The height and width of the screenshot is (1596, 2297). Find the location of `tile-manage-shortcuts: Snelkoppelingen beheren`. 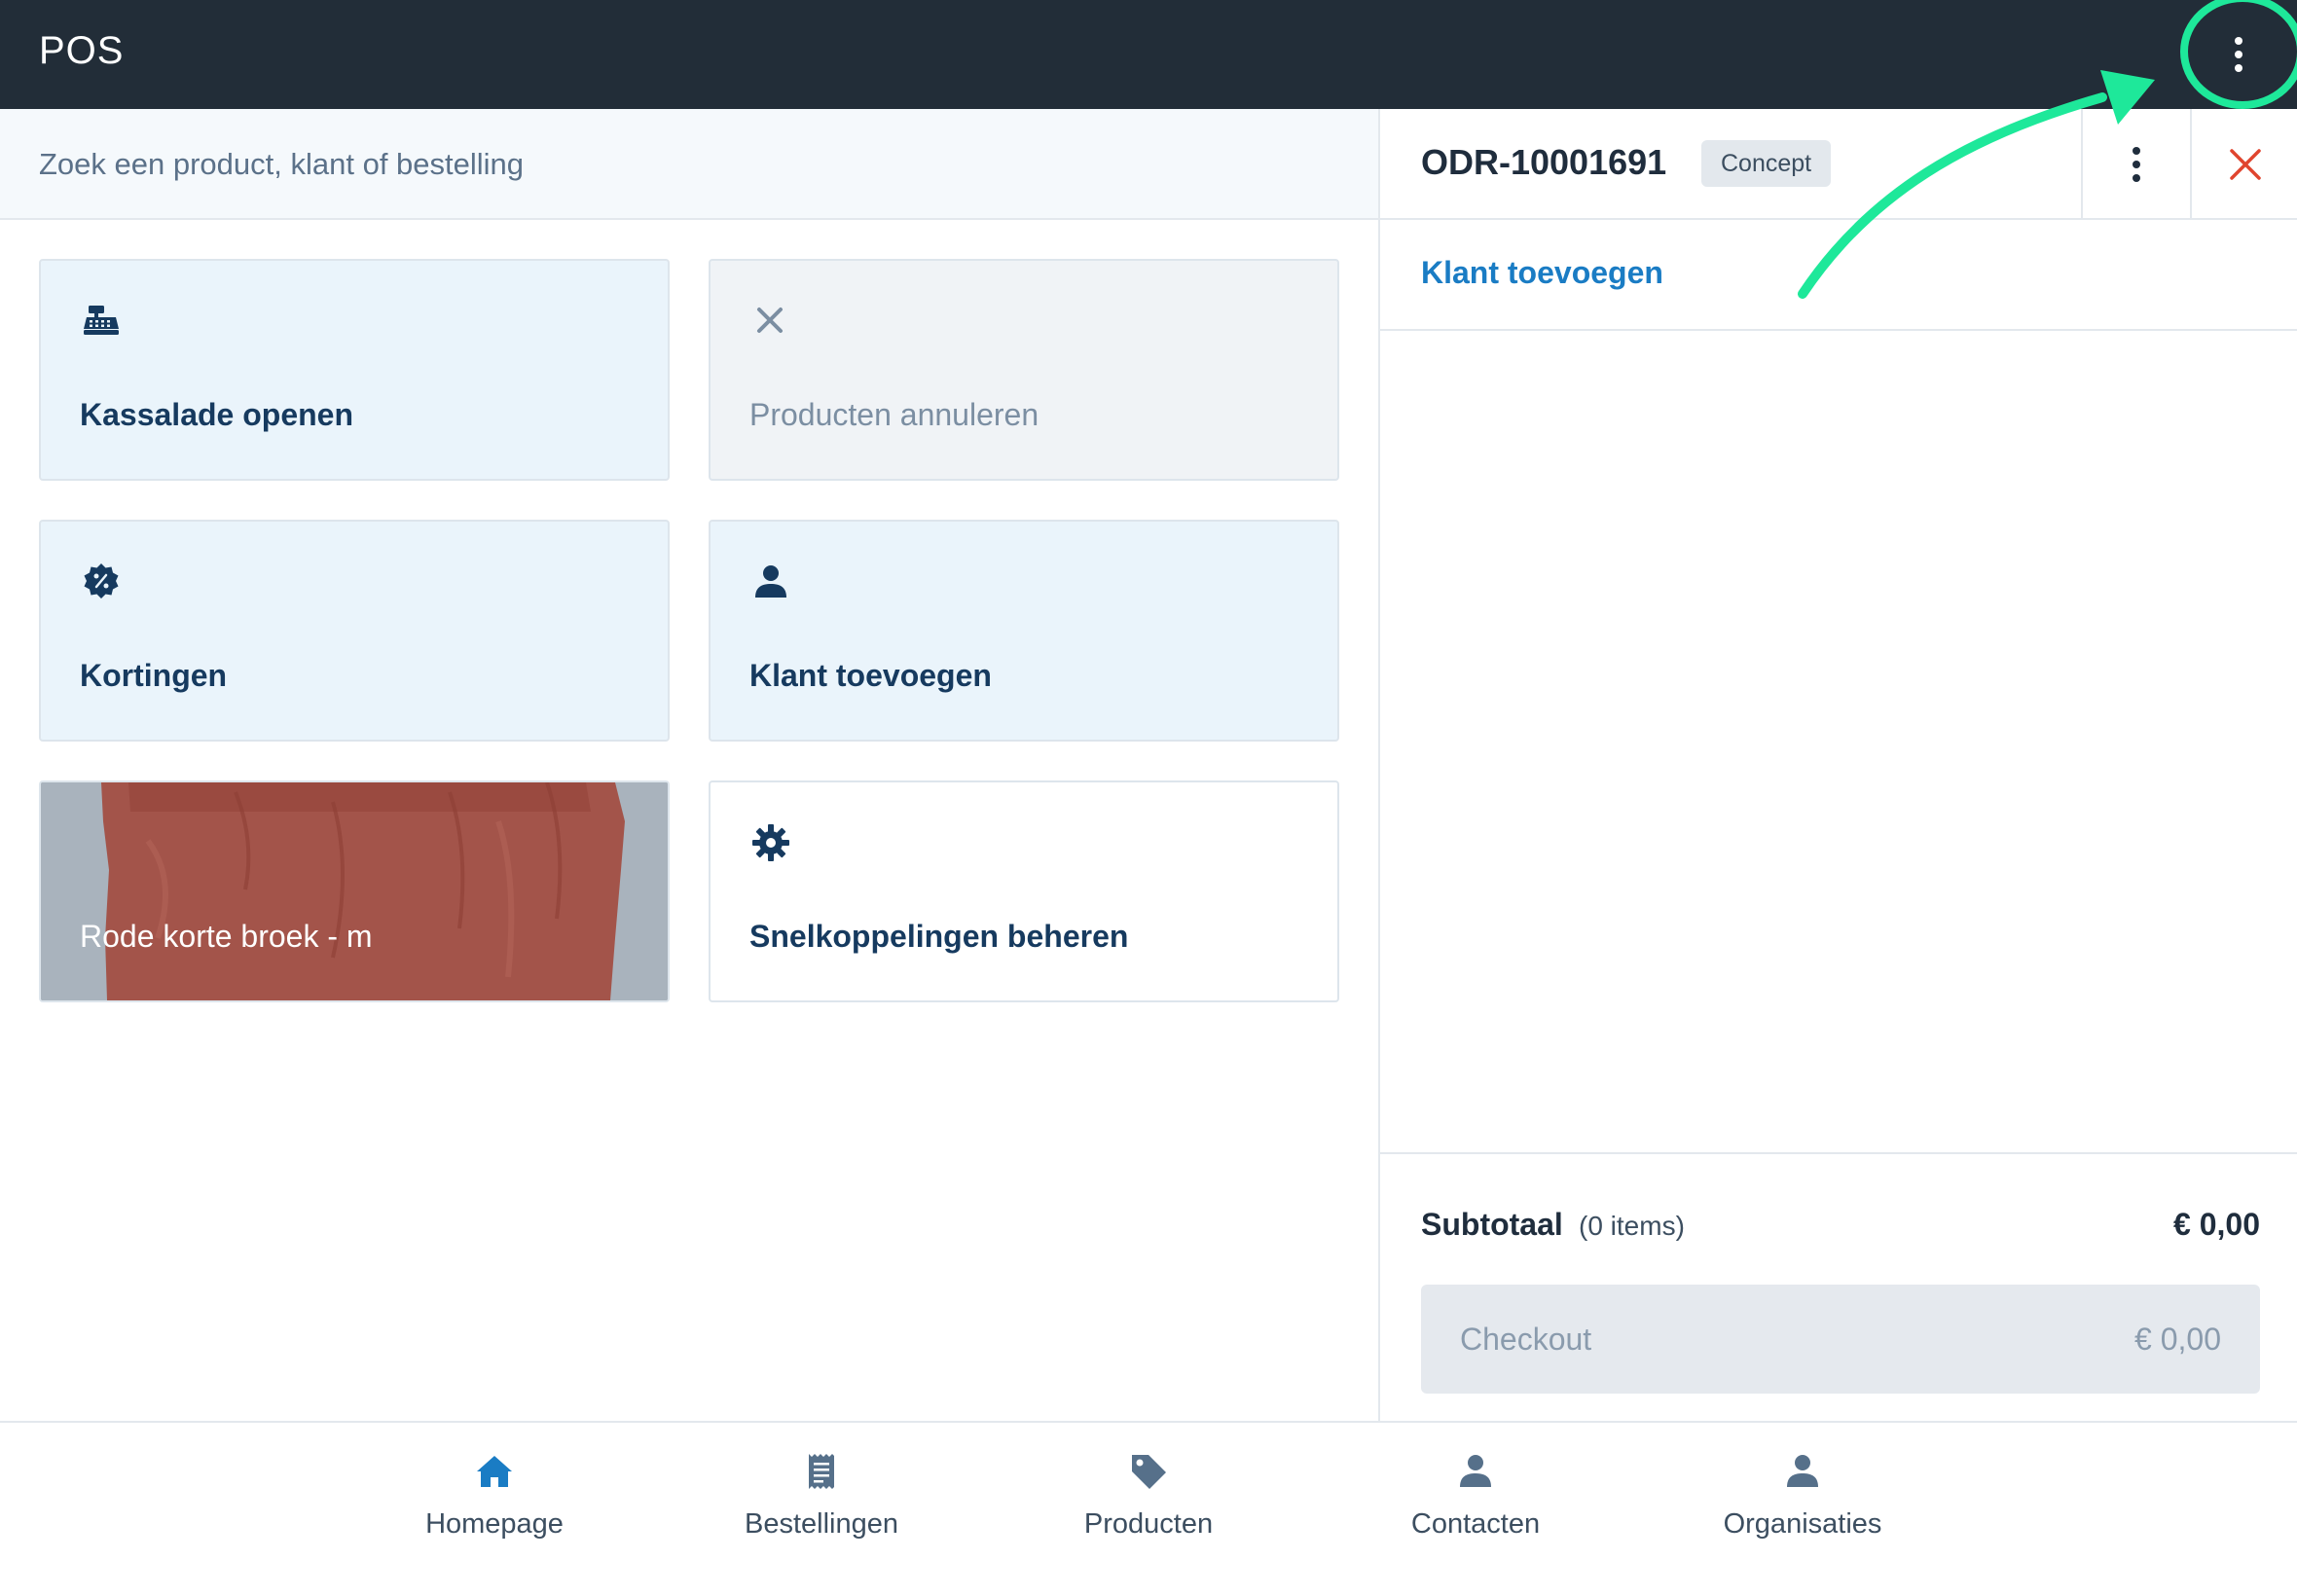

tile-manage-shortcuts: Snelkoppelingen beheren is located at coordinates (1024, 891).